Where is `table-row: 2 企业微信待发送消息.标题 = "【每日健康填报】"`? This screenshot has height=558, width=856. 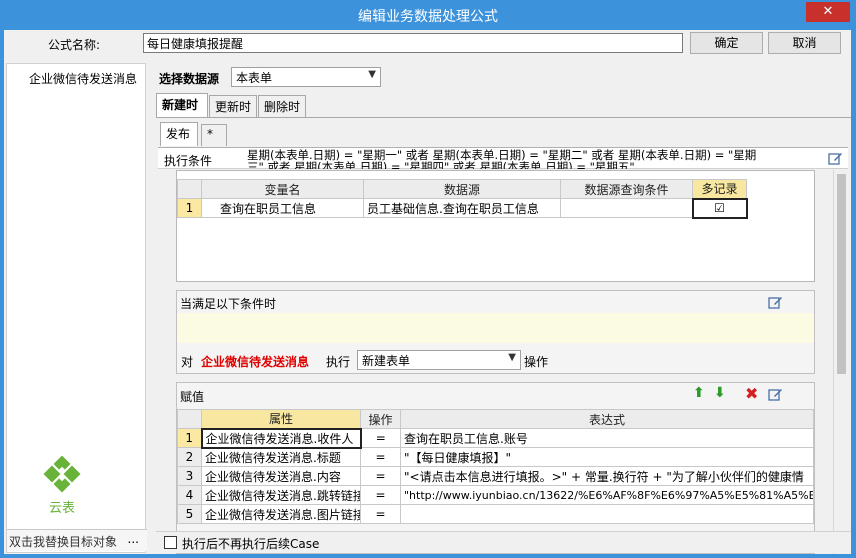
table-row: 2 企业微信待发送消息.标题 = "【每日健康填报】" is located at coordinates (495, 457).